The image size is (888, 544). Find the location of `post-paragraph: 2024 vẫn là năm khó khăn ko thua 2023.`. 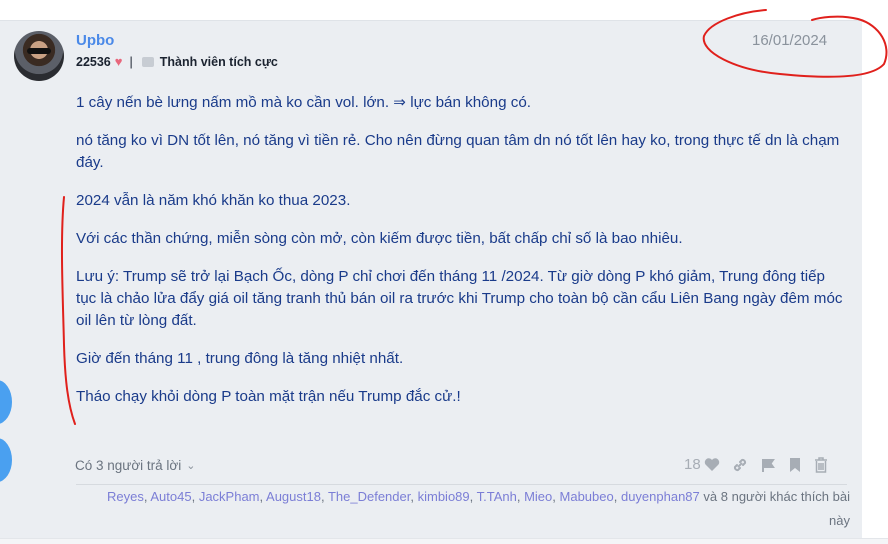

post-paragraph: 2024 vẫn là năm khó khăn ko thua 2023. is located at coordinates (213, 200).